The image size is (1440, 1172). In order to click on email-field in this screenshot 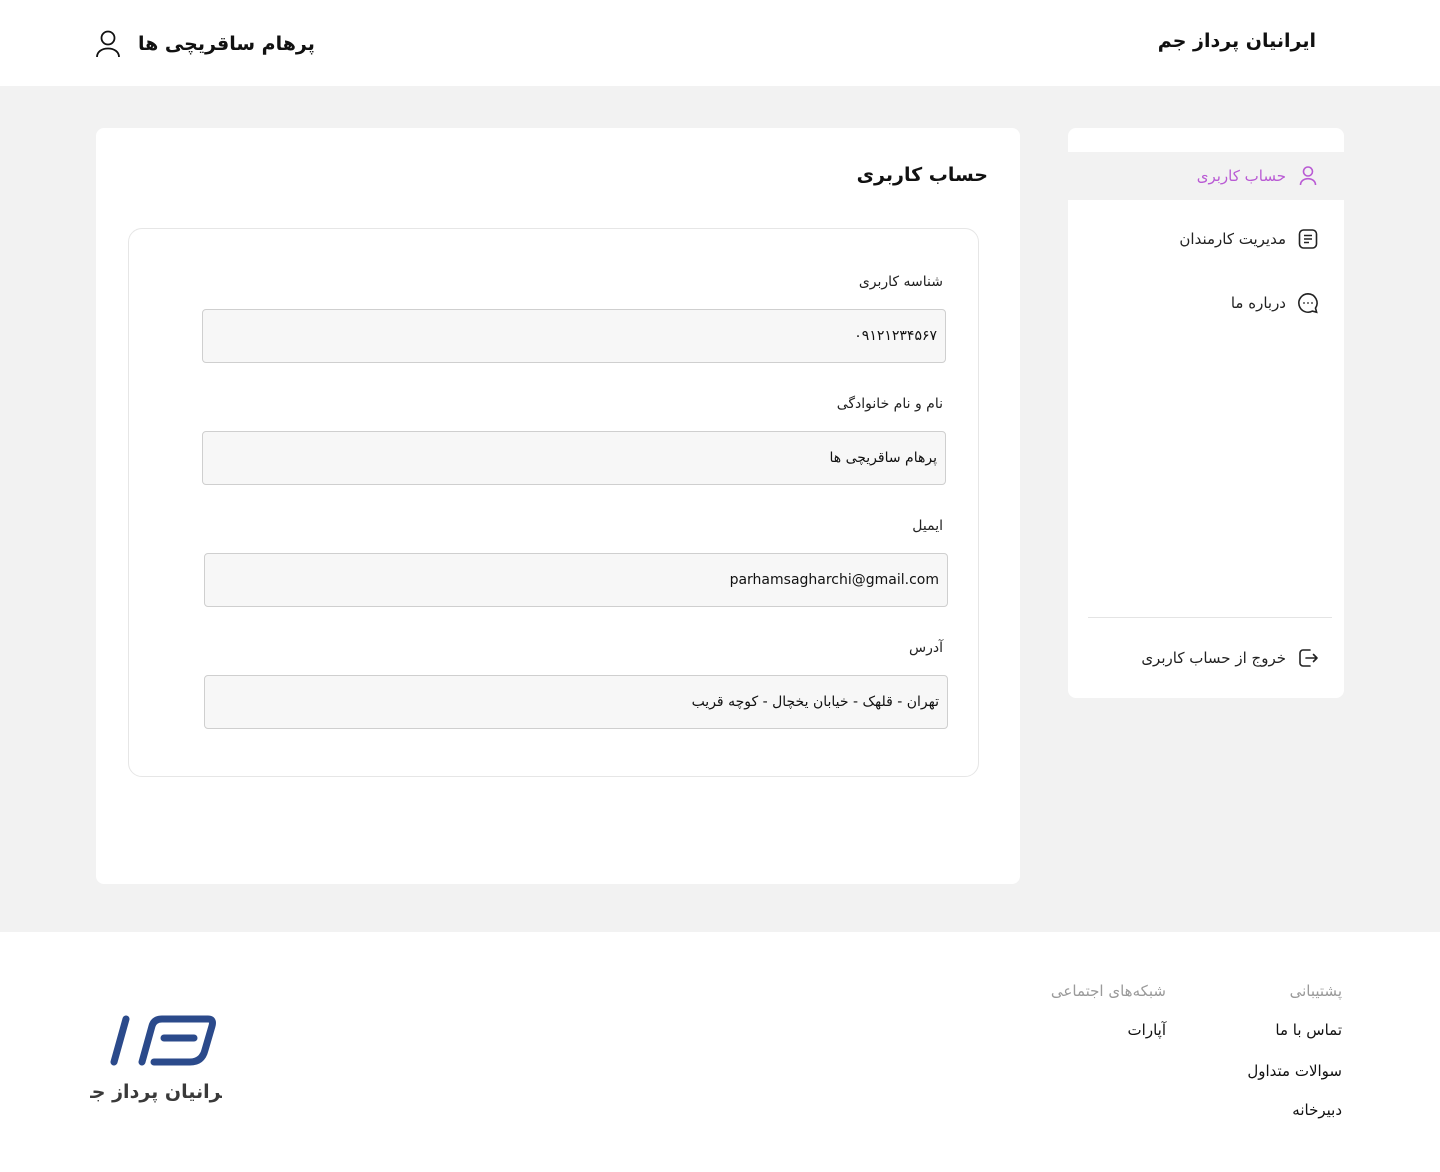, I will do `click(576, 580)`.